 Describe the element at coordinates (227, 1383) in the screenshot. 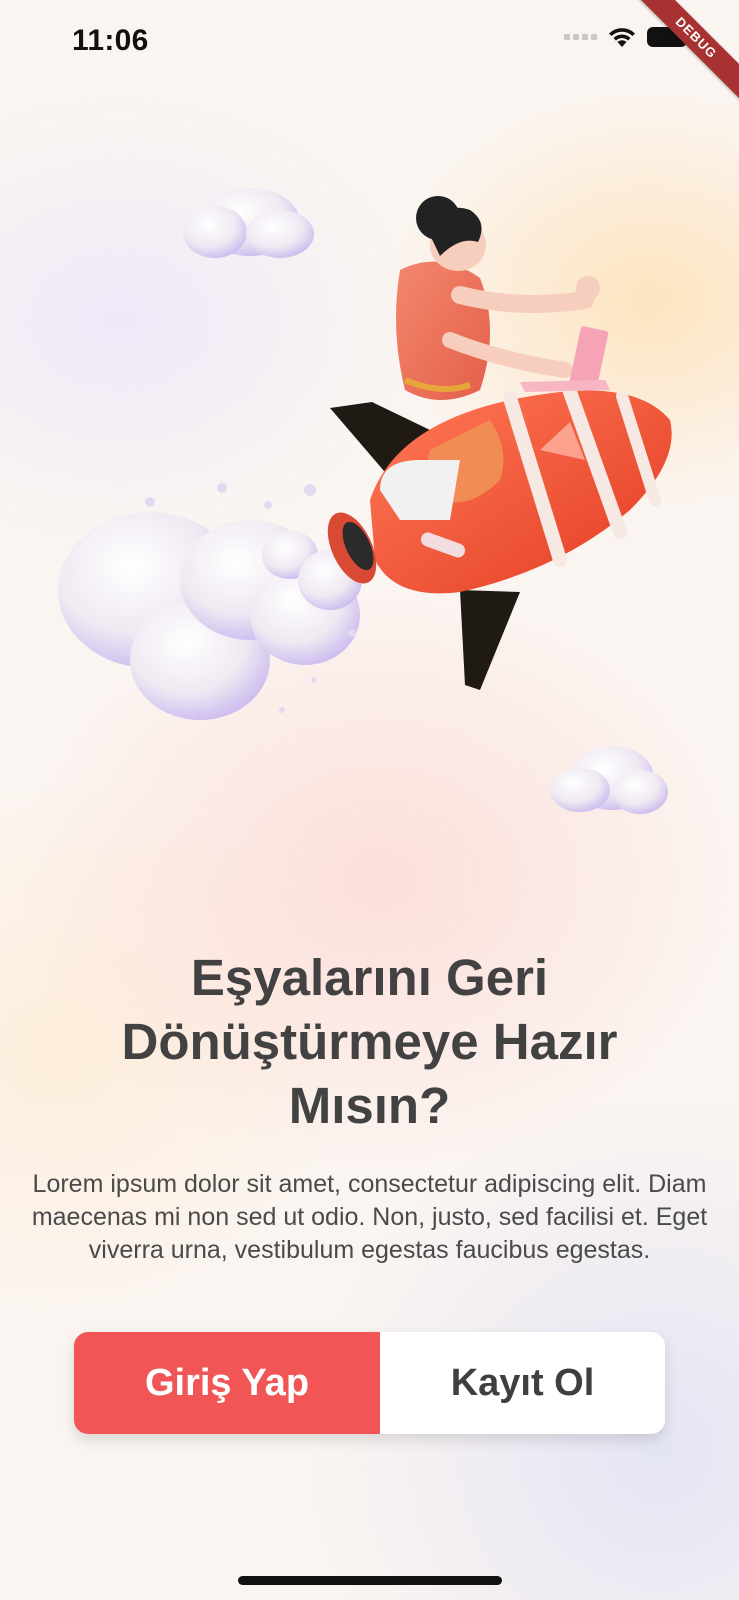

I see `login-button: Giriş Yap` at that location.